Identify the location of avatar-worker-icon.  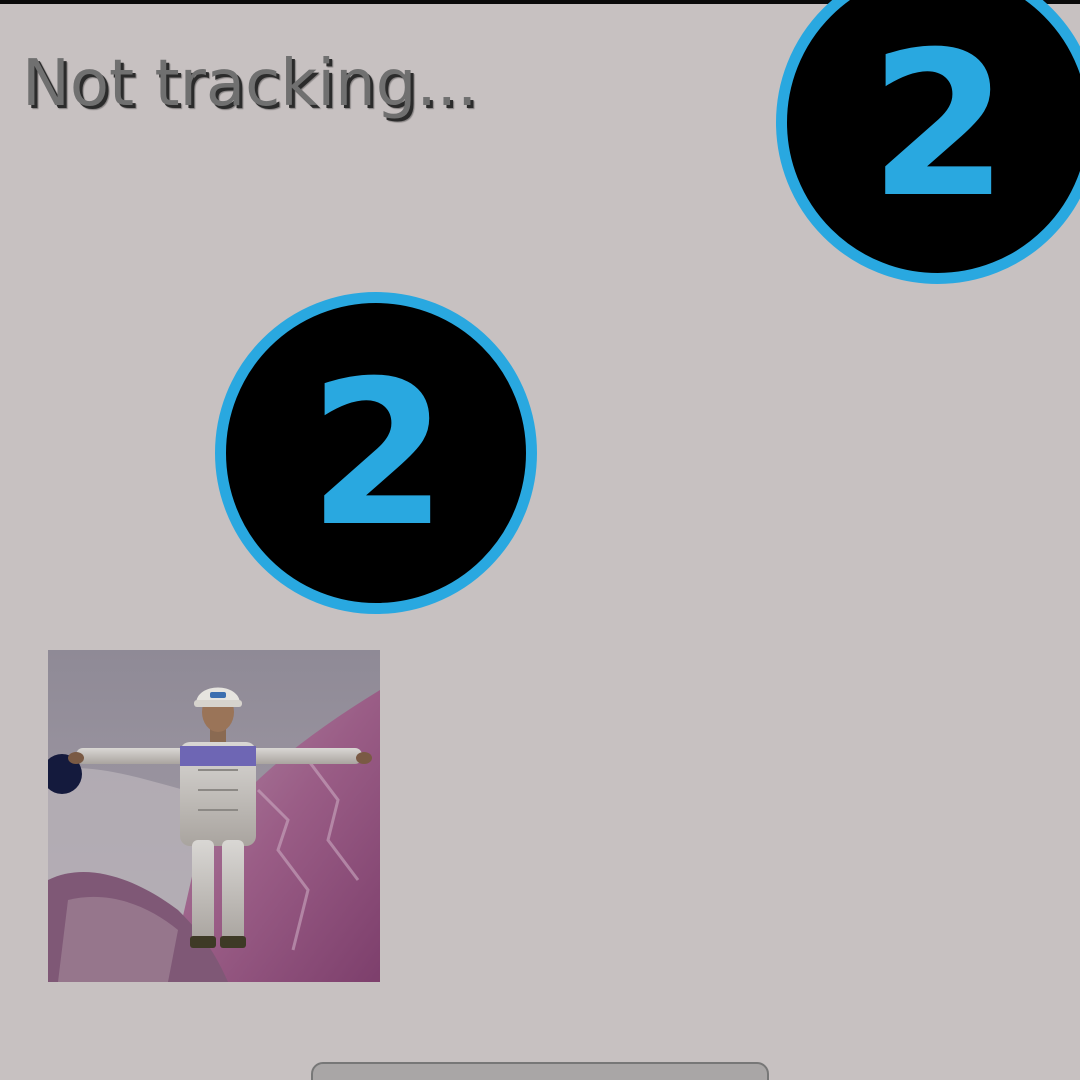
(214, 816).